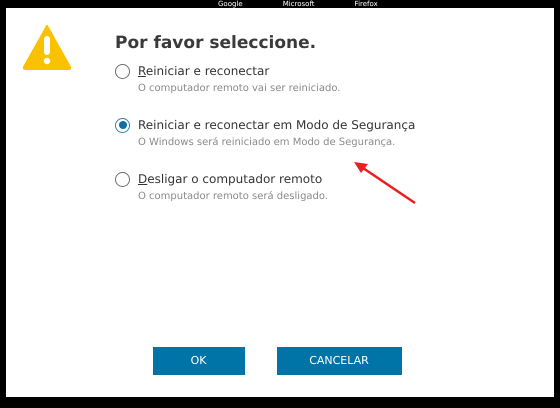 The height and width of the screenshot is (408, 560). I want to click on option-label: Desligar o computador remoto, so click(230, 179).